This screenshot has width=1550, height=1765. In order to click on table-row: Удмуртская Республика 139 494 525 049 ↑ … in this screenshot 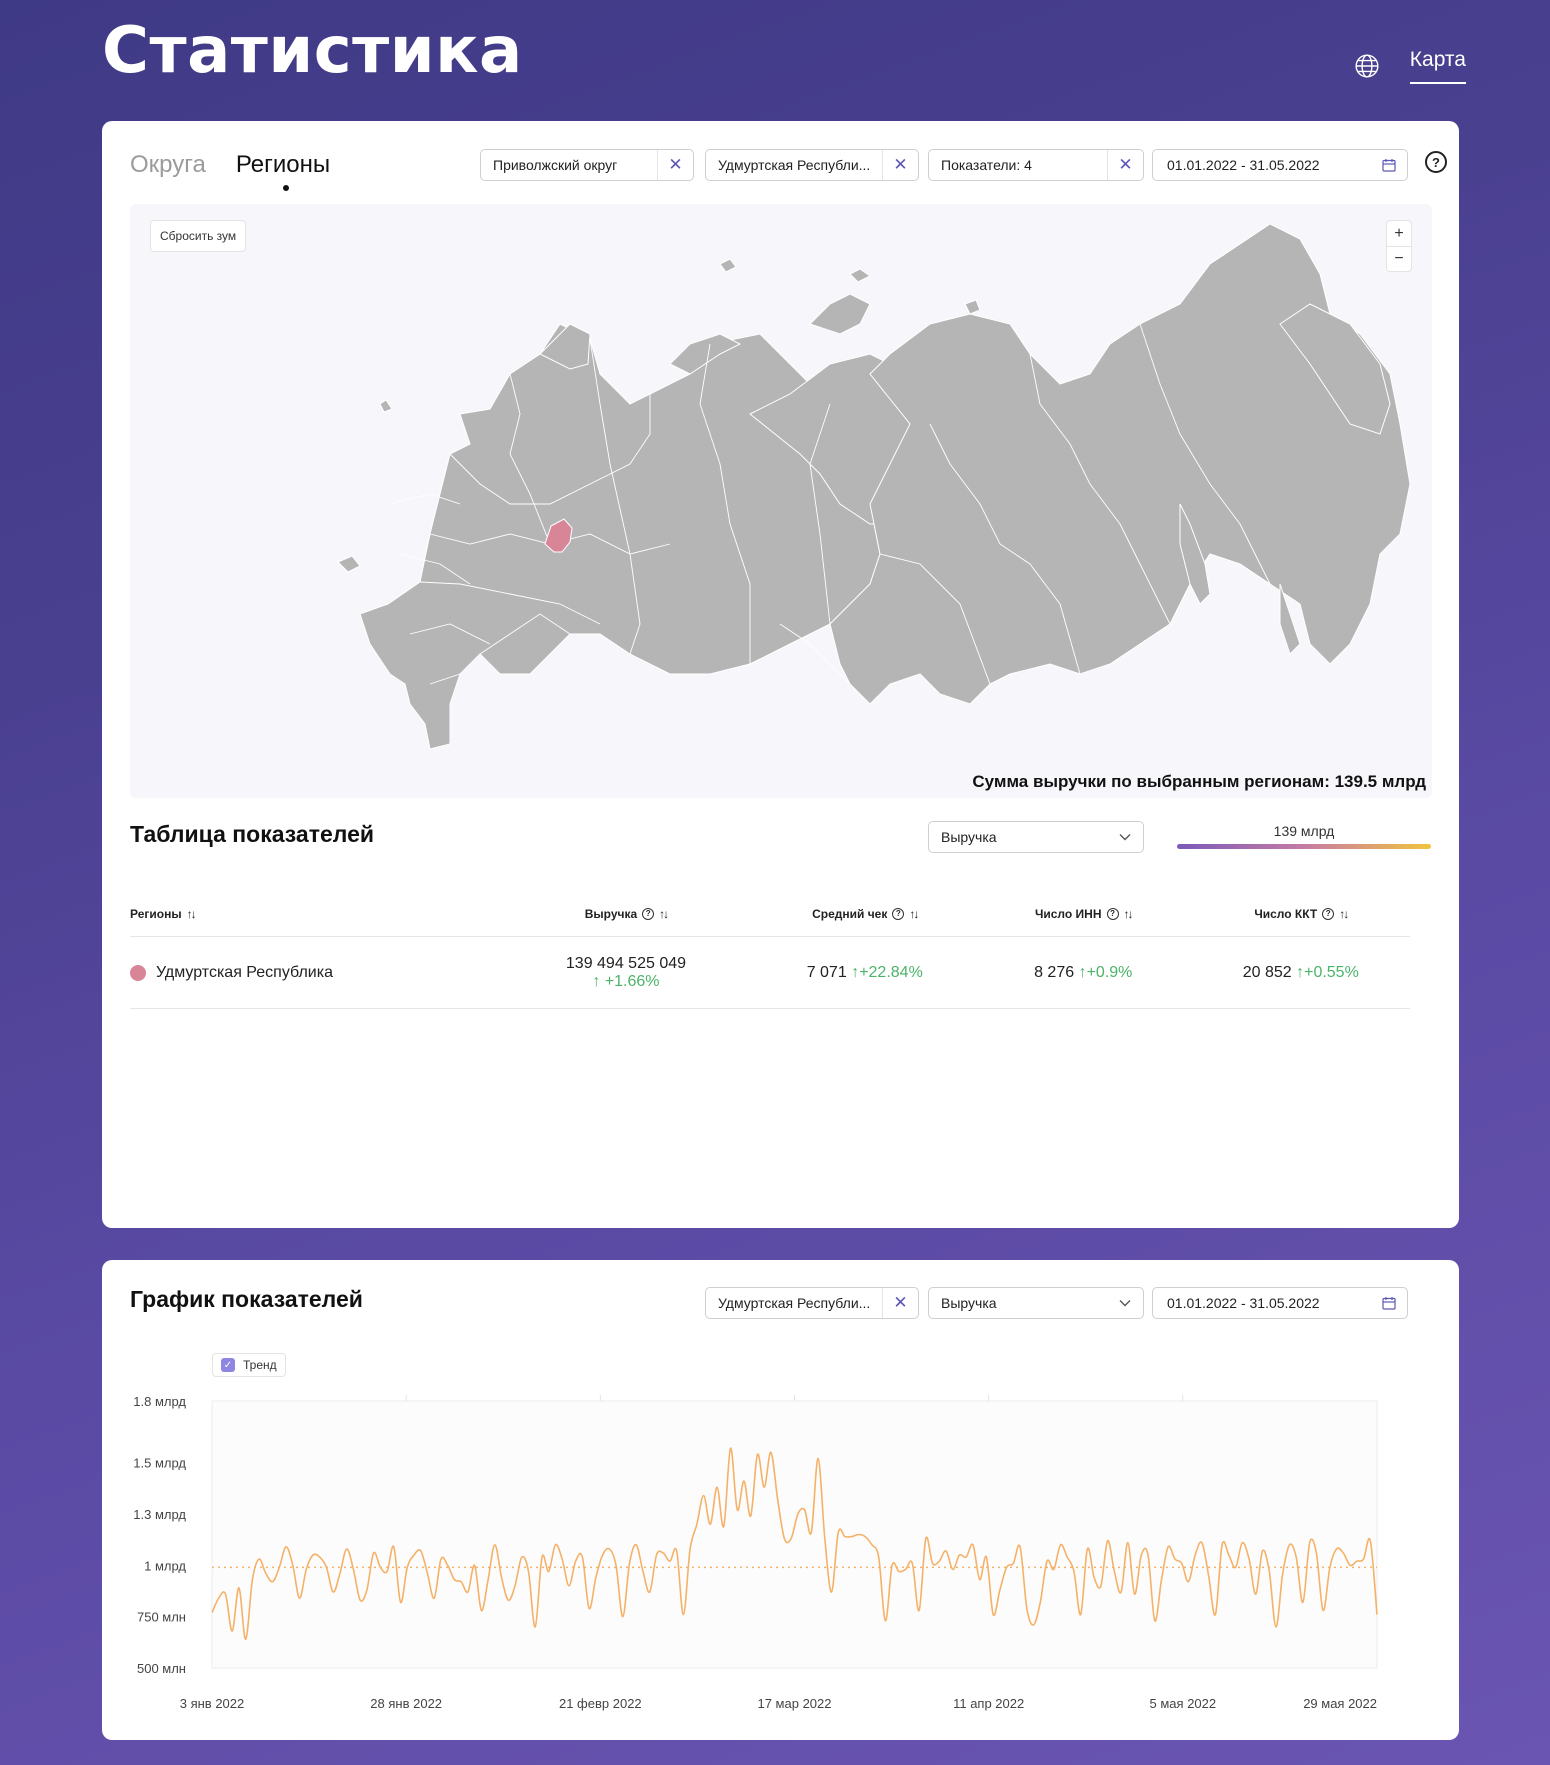, I will do `click(770, 973)`.